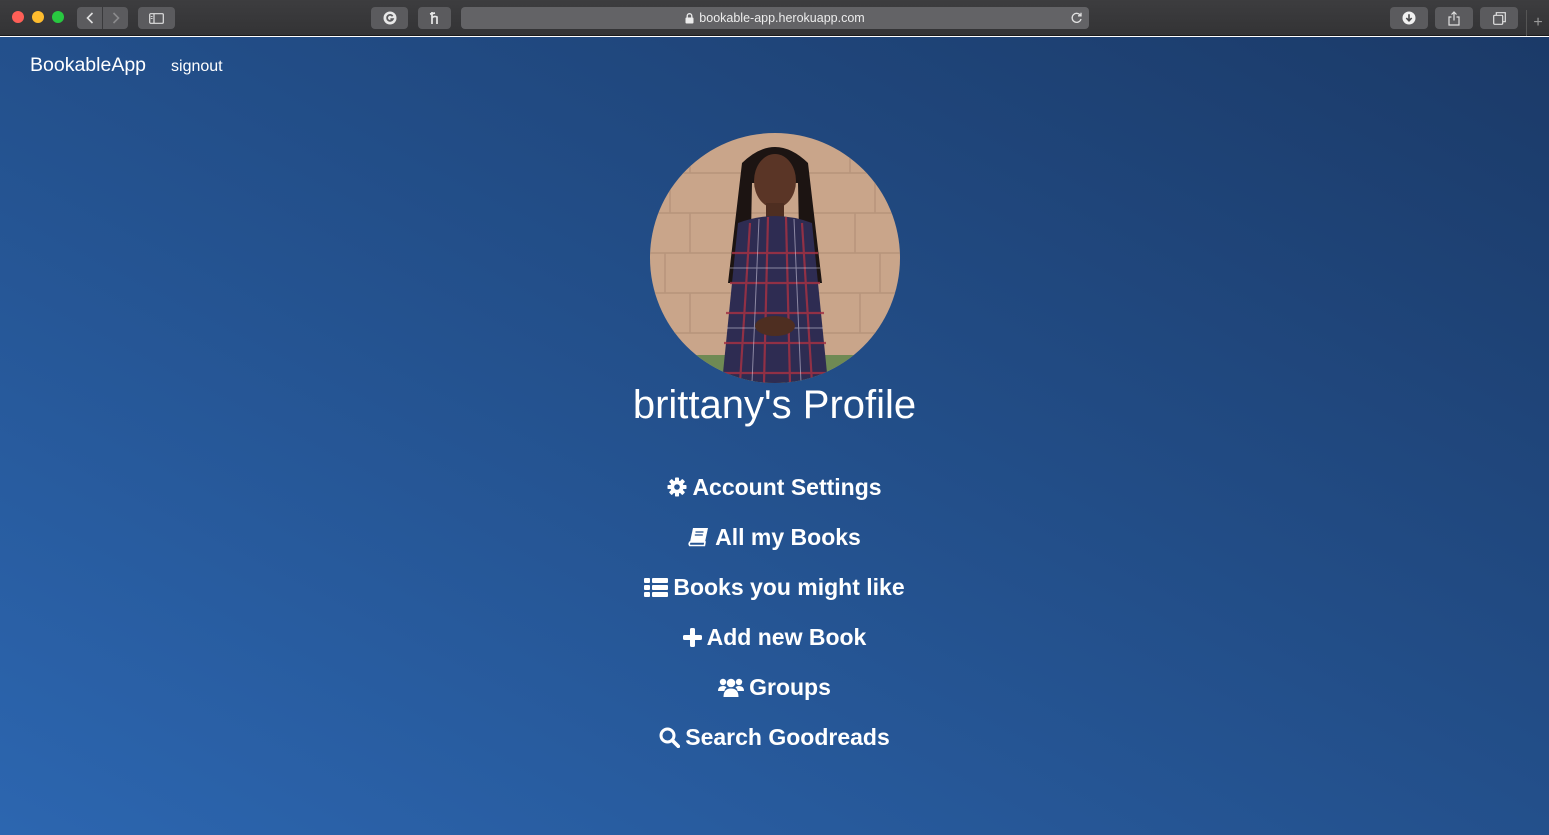  I want to click on browser-toolbar: bookable-app.herokuapp.com +, so click(774, 18).